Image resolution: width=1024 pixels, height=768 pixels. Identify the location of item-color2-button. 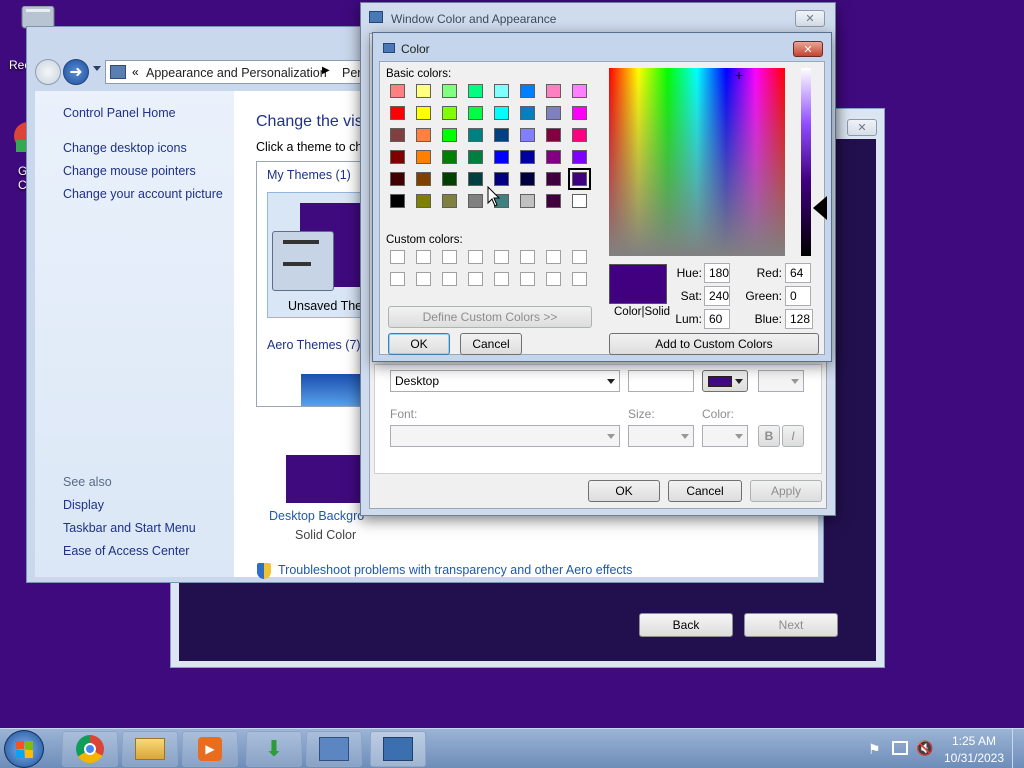
(781, 381).